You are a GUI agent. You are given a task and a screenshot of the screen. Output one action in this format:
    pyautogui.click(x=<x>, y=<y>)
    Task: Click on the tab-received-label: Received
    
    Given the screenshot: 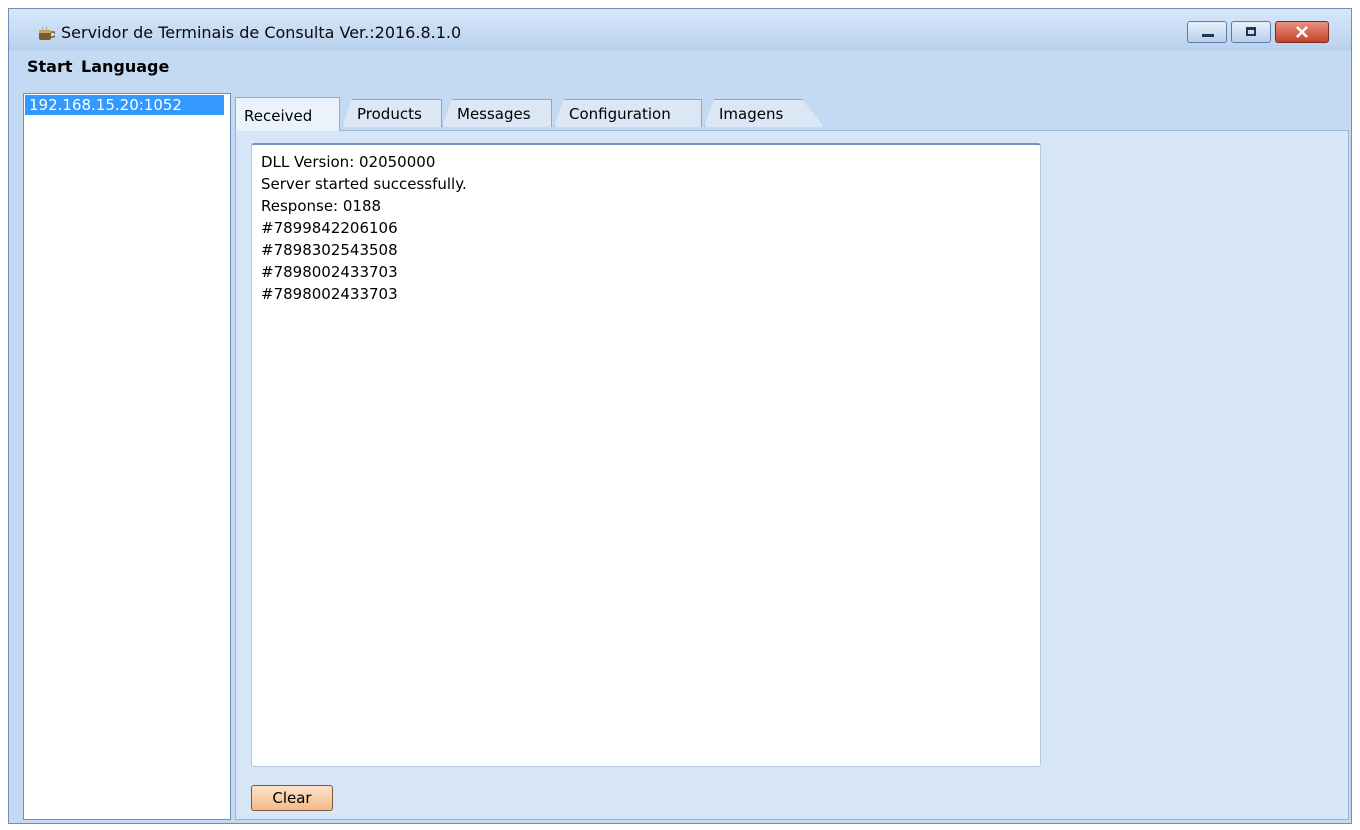 What is the action you would take?
    pyautogui.click(x=278, y=116)
    